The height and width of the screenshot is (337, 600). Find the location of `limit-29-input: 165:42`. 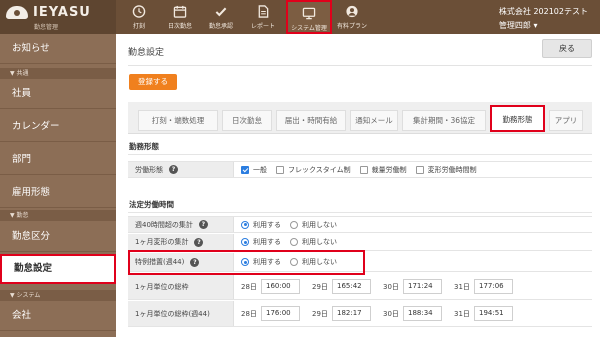

limit-29-input: 165:42 is located at coordinates (351, 286).